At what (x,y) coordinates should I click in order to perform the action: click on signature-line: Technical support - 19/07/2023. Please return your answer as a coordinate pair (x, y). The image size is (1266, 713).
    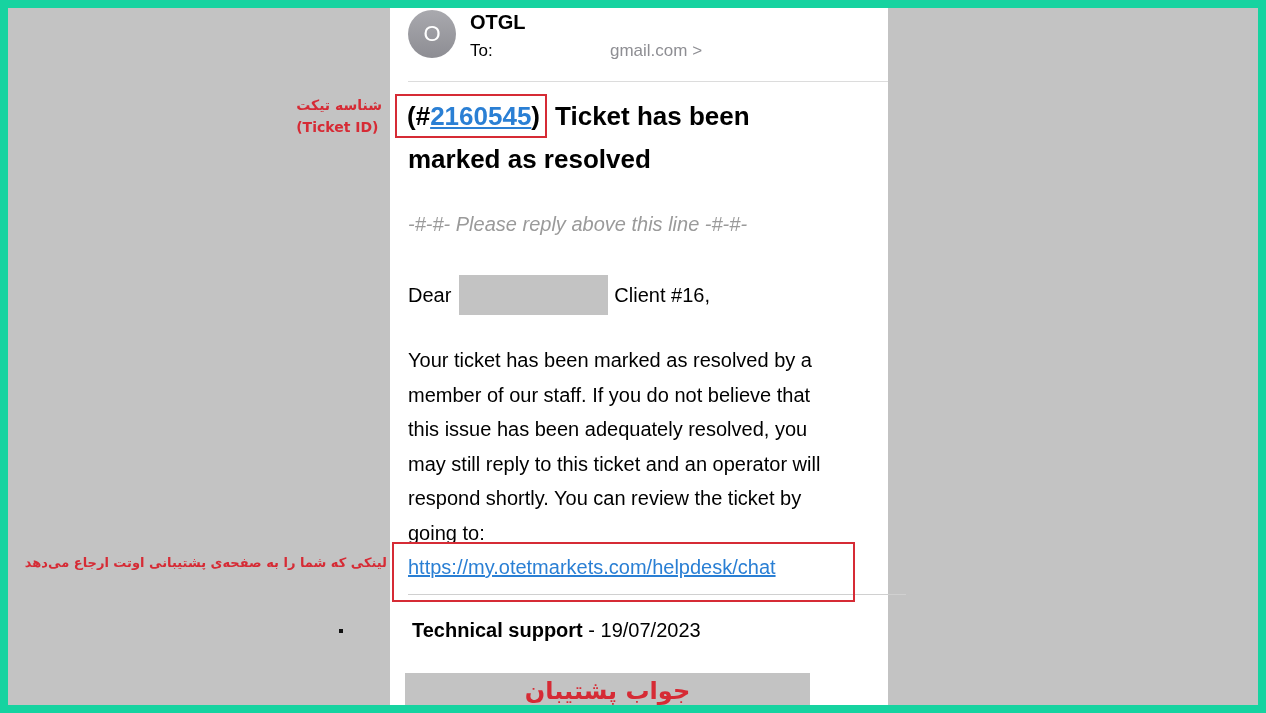
    Looking at the image, I should click on (556, 630).